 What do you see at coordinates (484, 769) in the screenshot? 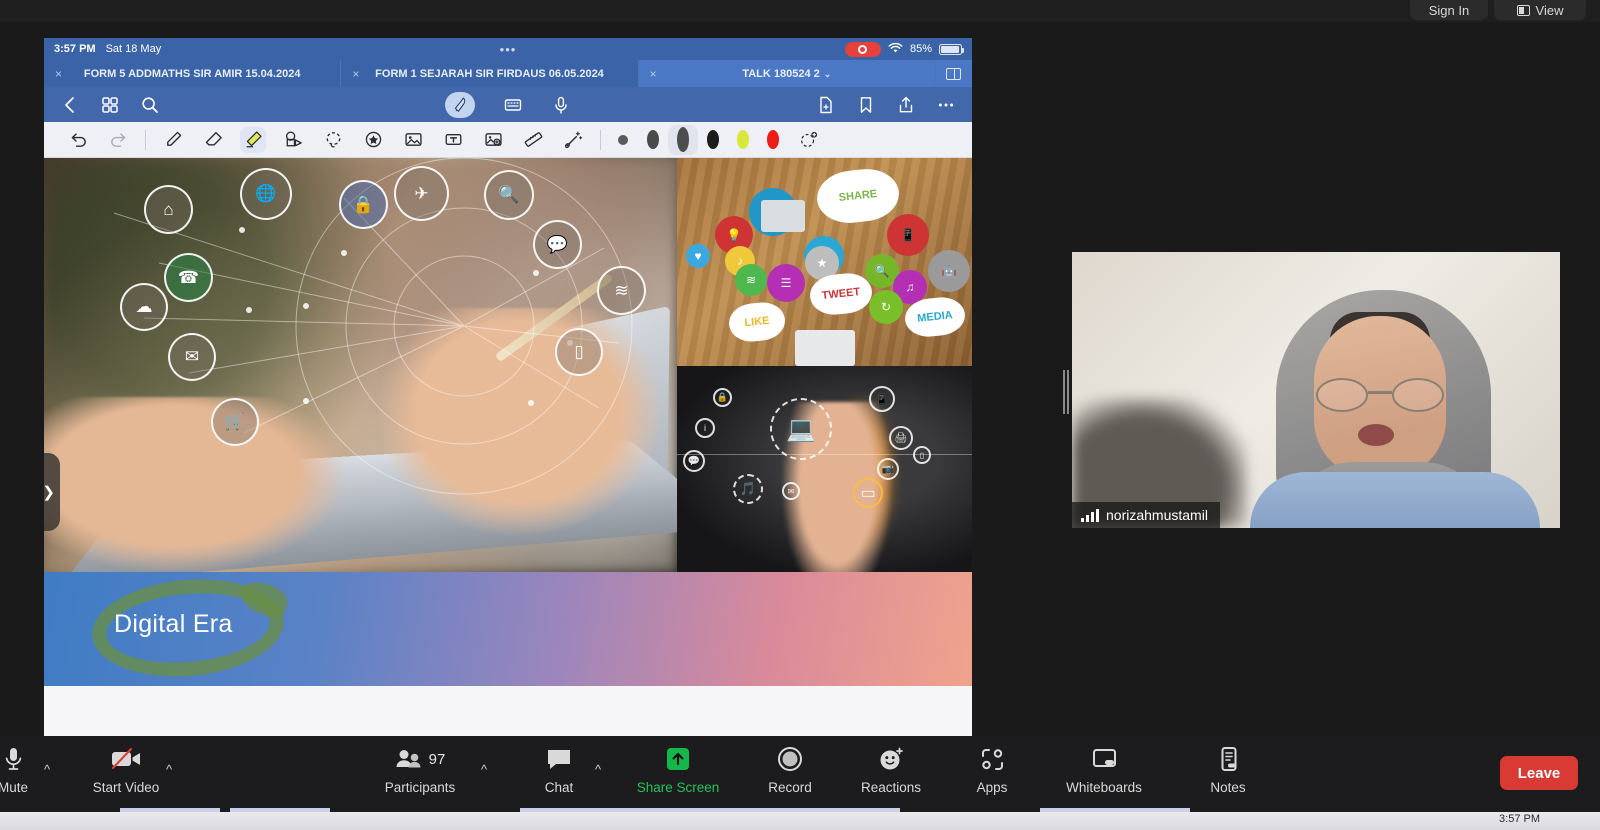
I see `participants-options-caret: ^` at bounding box center [484, 769].